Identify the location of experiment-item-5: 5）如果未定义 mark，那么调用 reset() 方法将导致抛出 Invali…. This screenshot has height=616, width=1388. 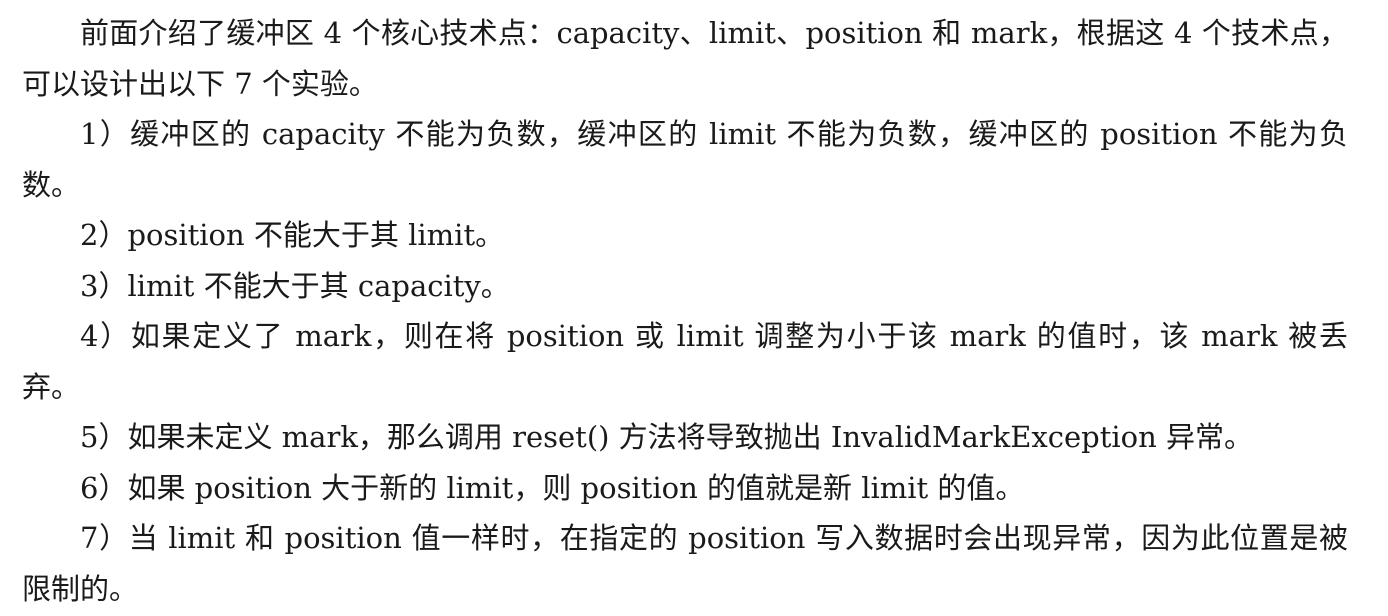
(667, 437).